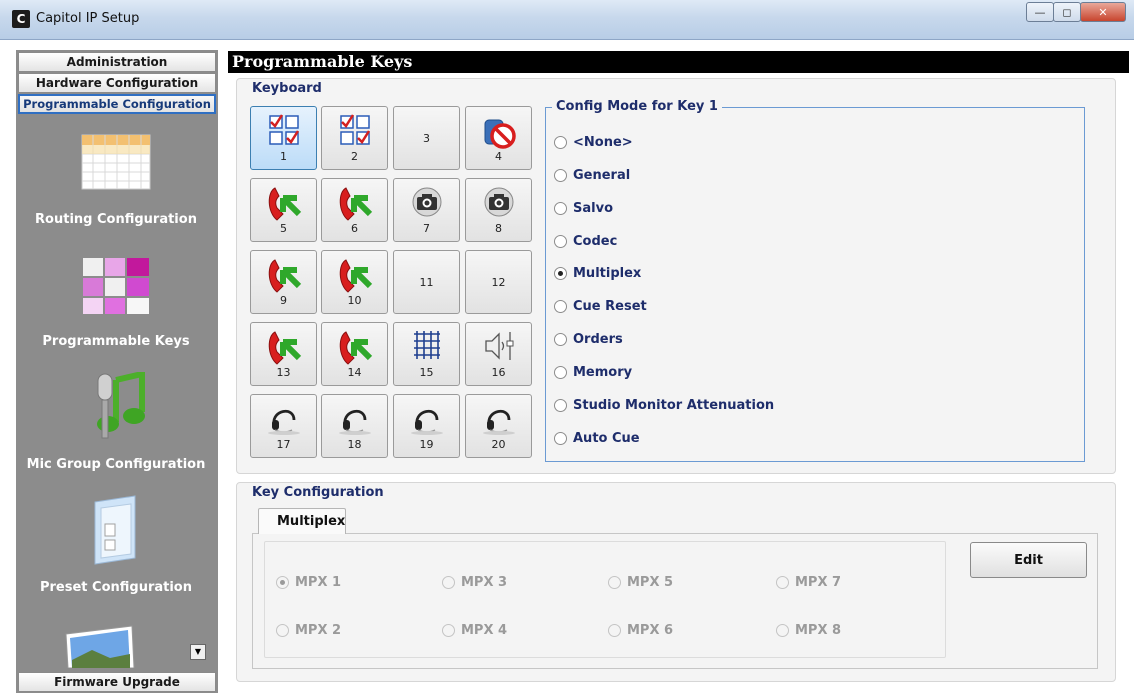 This screenshot has height=697, width=1134. What do you see at coordinates (116, 464) in the screenshot?
I see `sidebar-label-mic-group: Mic Group Configuration` at bounding box center [116, 464].